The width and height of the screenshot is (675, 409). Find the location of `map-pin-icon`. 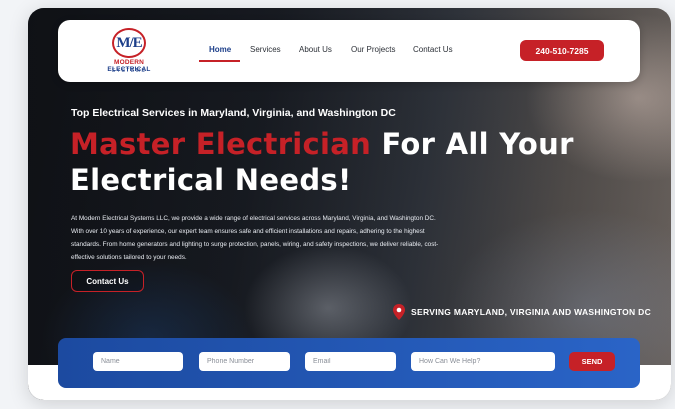

map-pin-icon is located at coordinates (399, 312).